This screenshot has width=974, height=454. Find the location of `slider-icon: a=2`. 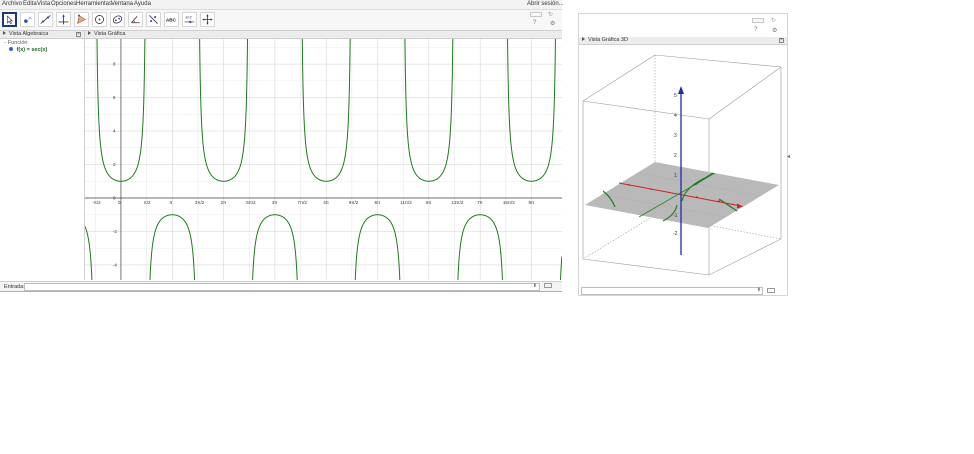

slider-icon: a=2 is located at coordinates (189, 20).